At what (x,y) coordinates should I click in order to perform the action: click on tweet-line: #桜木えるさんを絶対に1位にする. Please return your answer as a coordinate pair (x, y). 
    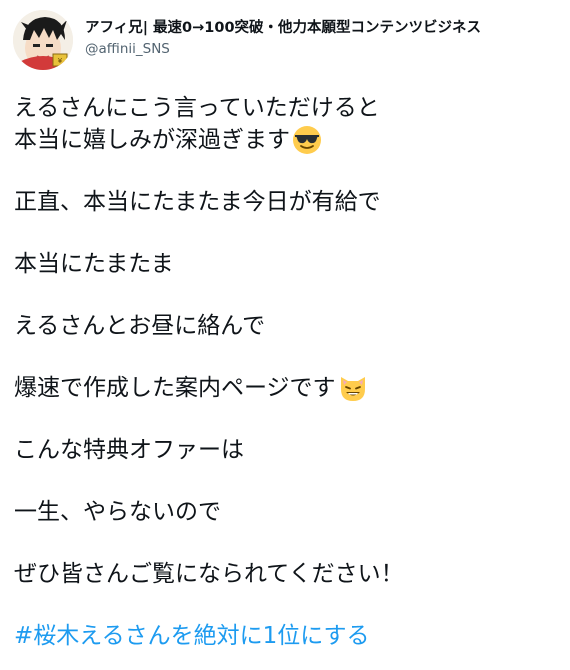
    Looking at the image, I should click on (286, 636).